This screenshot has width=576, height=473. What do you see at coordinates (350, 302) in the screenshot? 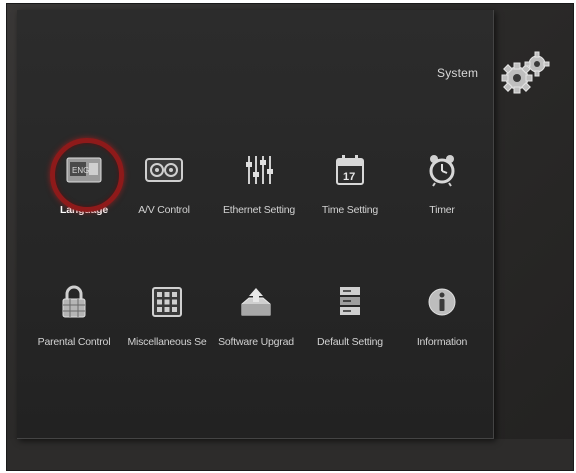
I see `default-setting-icon` at bounding box center [350, 302].